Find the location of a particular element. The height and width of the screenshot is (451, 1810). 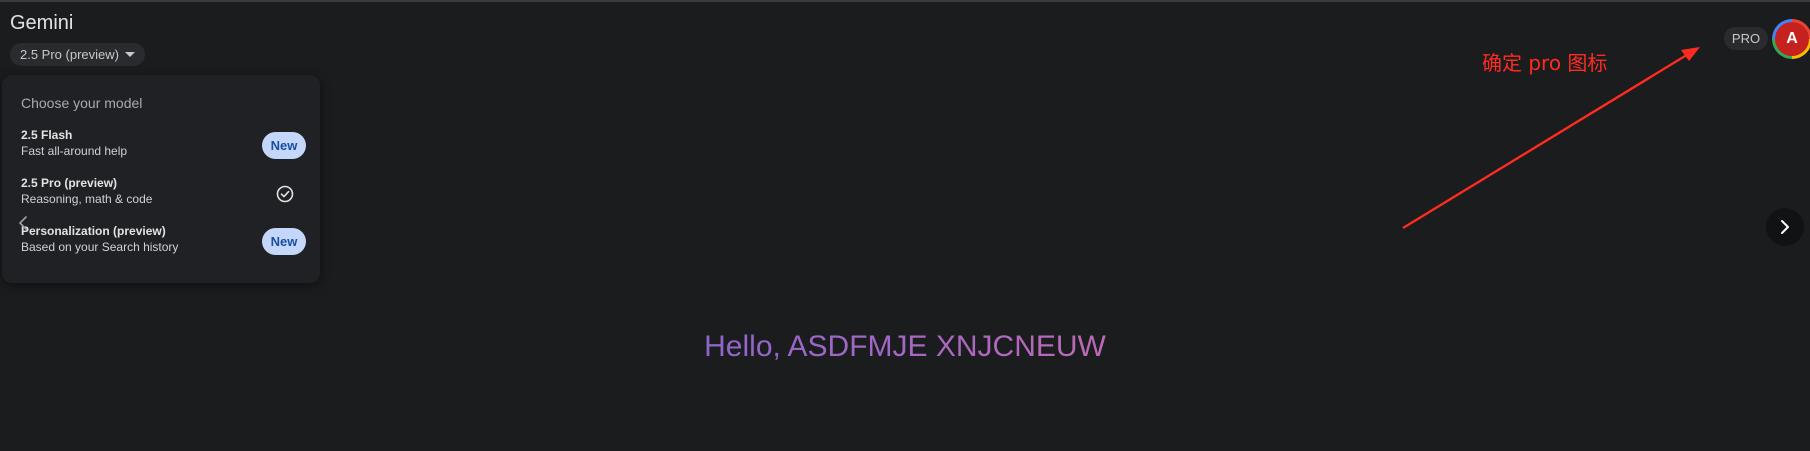

annotation-arrow-icon is located at coordinates (1551, 138).